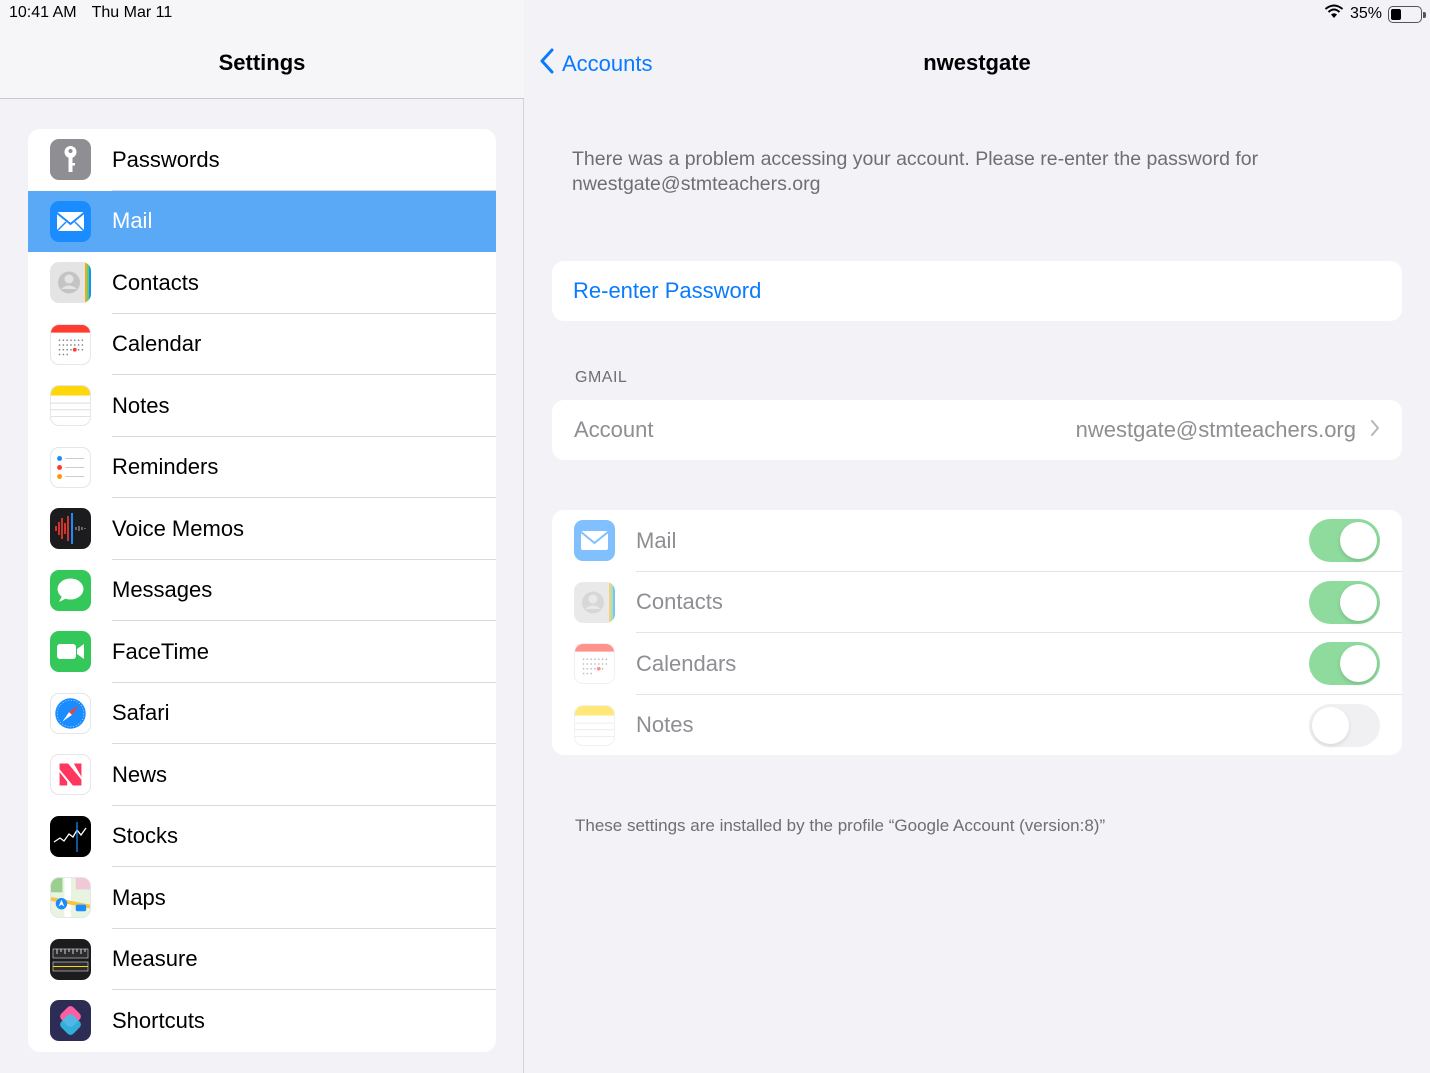  Describe the element at coordinates (90, 13) in the screenshot. I see `status-bar-left: 10:41 AM Thu Mar 11` at that location.